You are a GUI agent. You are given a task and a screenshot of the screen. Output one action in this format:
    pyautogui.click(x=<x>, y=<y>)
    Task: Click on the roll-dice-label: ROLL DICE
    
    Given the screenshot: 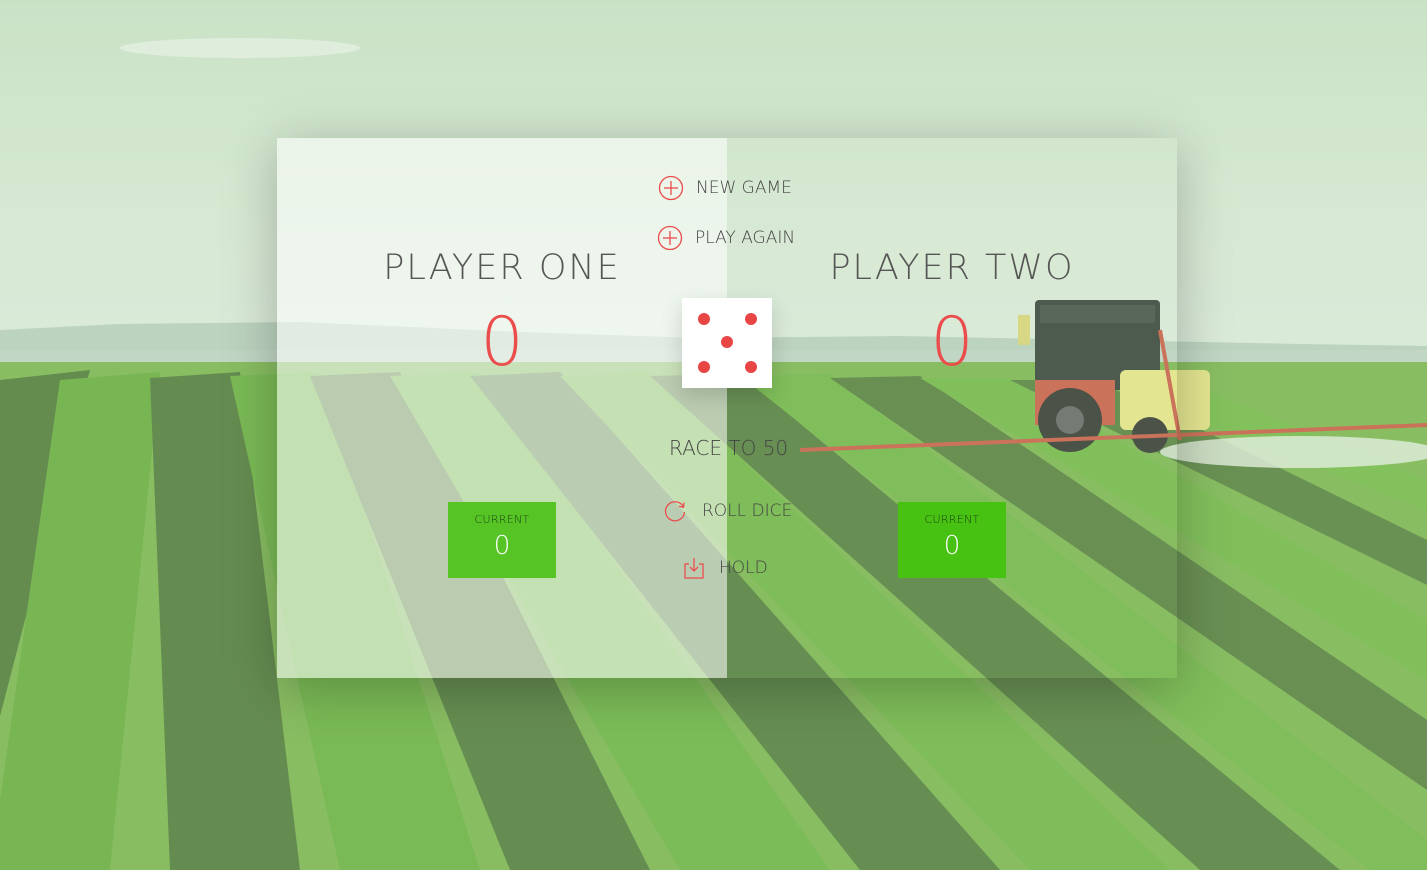 What is the action you would take?
    pyautogui.click(x=747, y=511)
    